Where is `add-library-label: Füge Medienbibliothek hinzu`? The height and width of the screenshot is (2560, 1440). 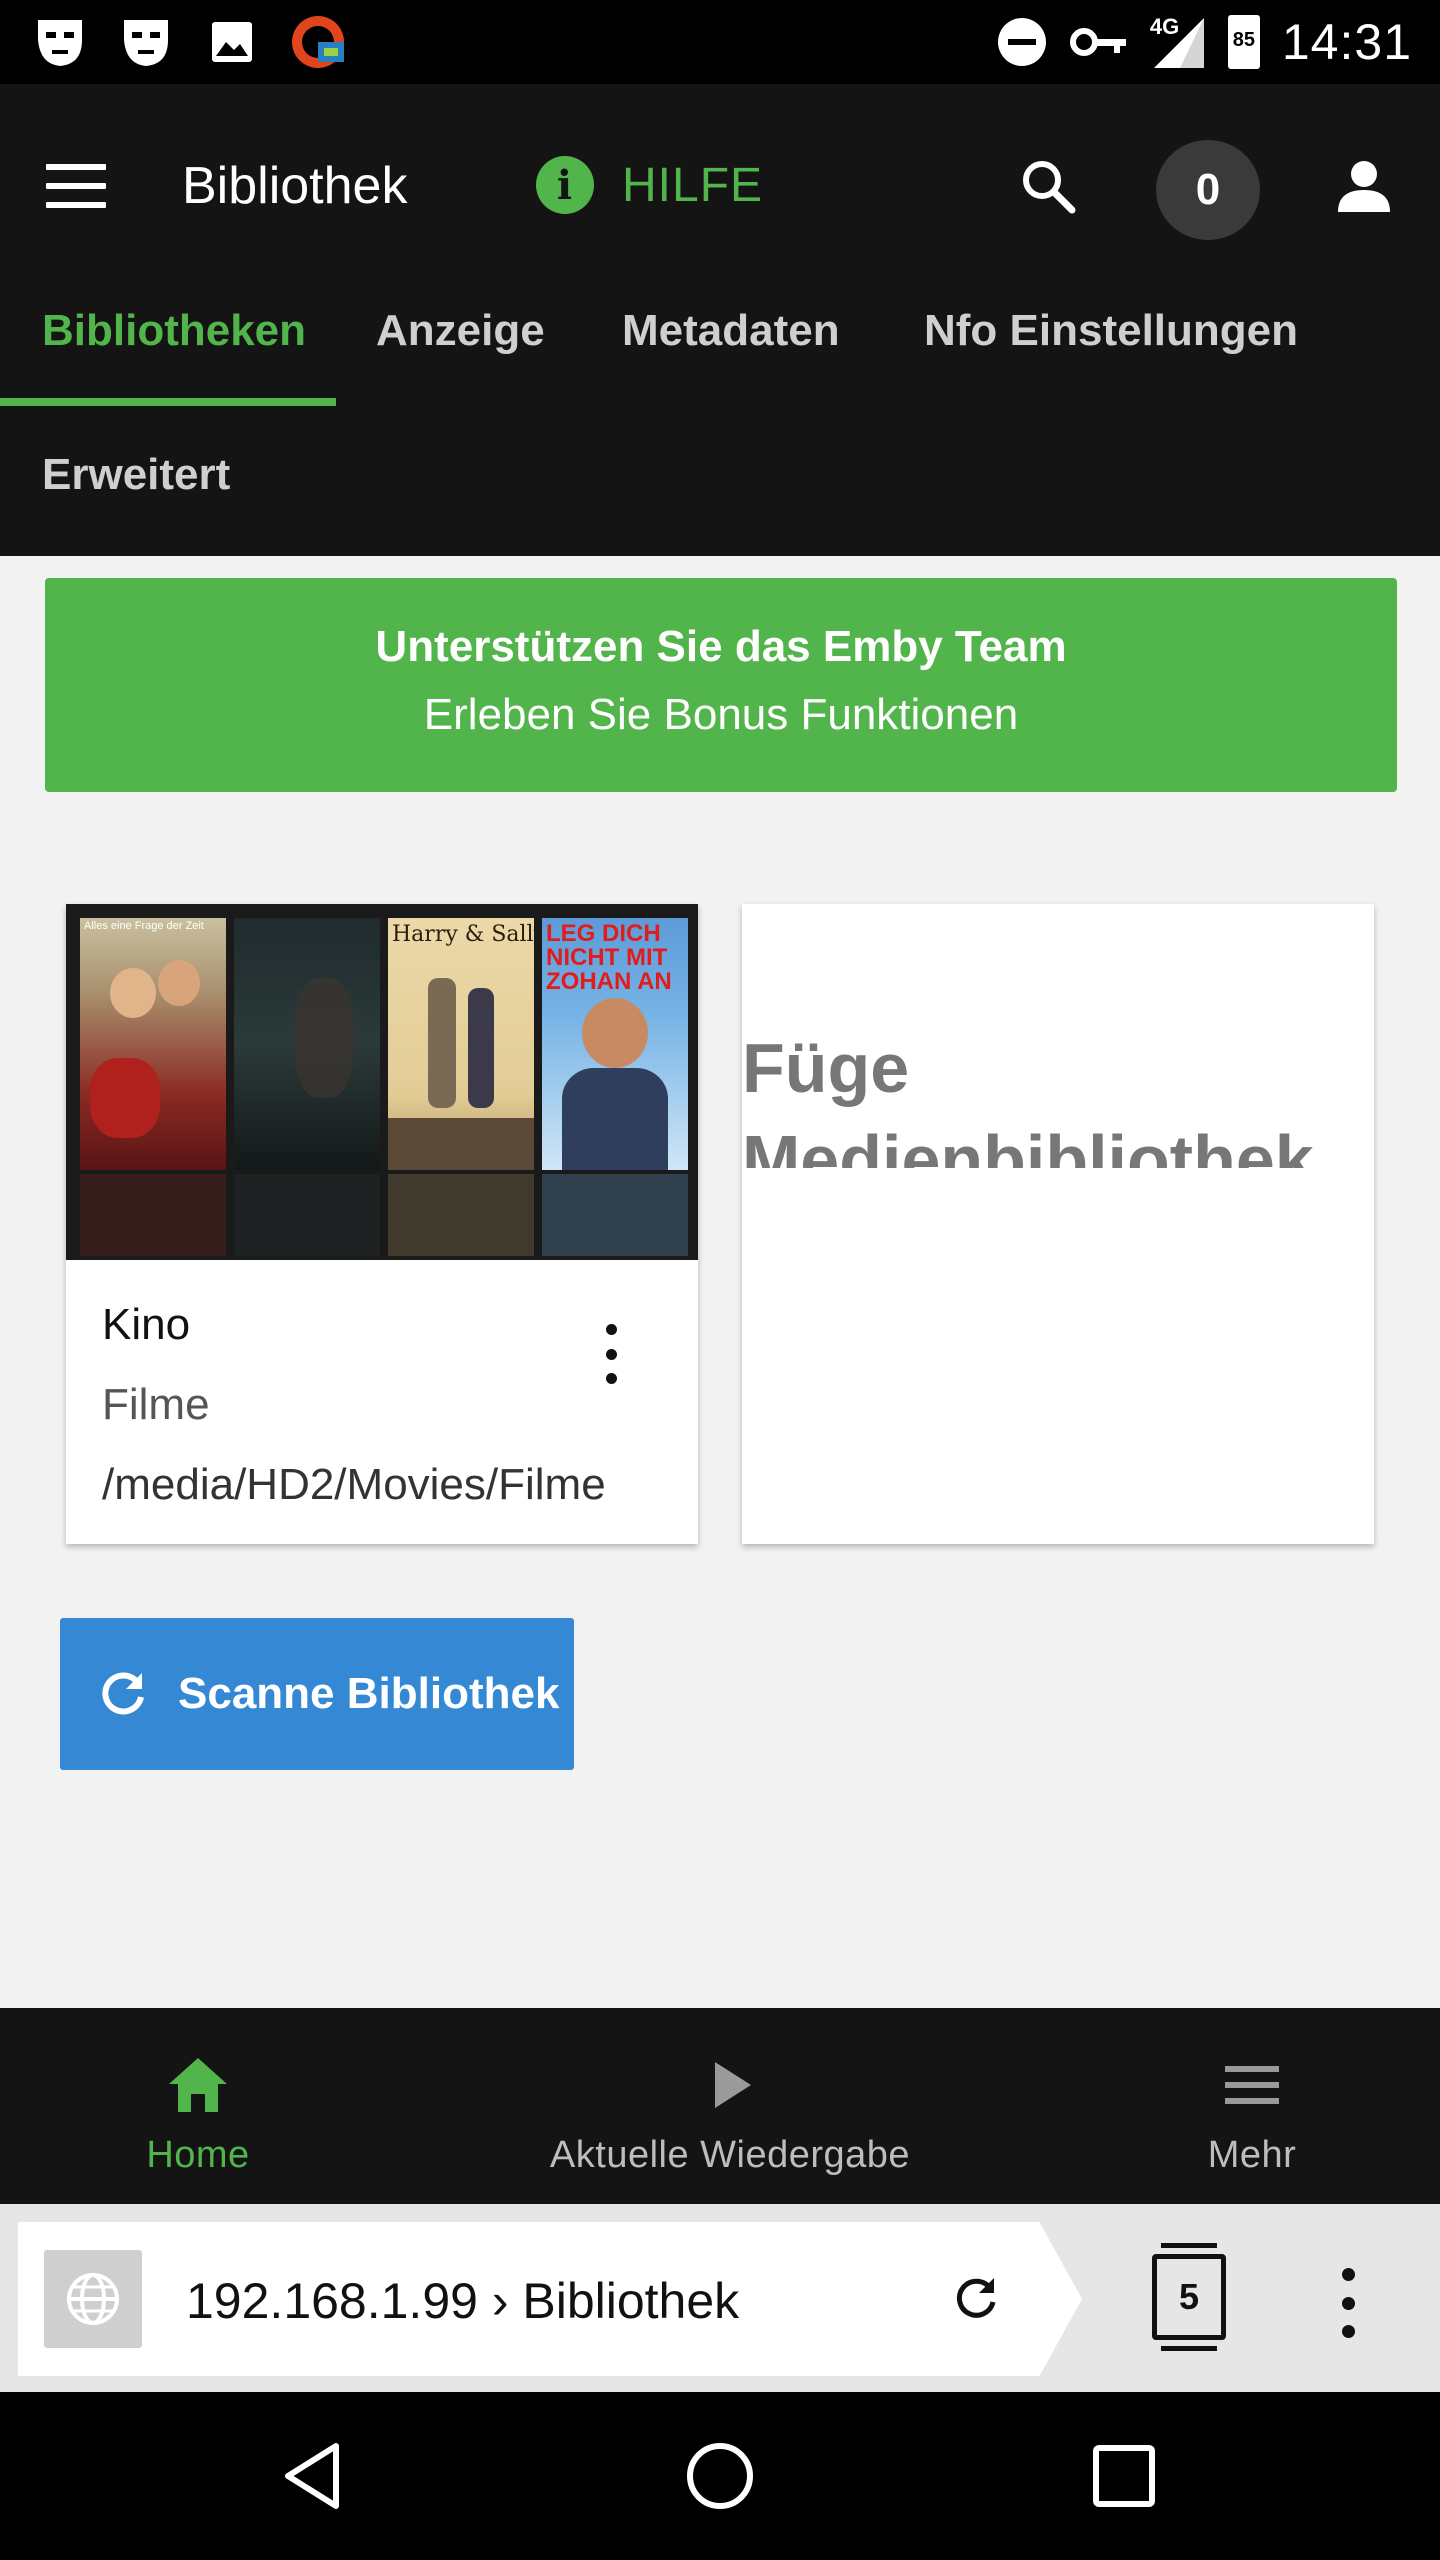 add-library-label: Füge Medienbibliothek hinzu is located at coordinates (1028, 1098).